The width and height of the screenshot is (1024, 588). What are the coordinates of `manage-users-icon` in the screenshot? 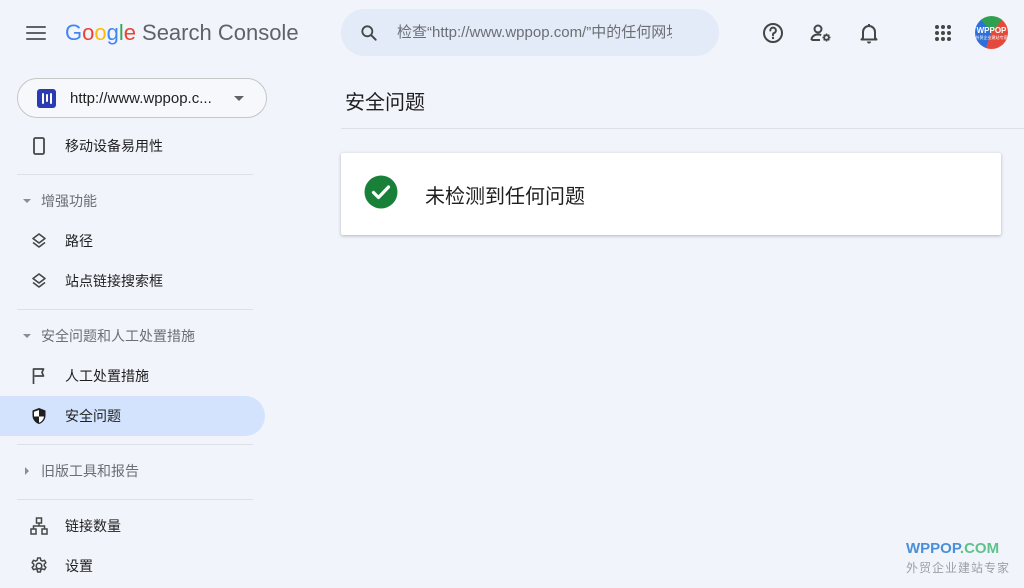 It's located at (821, 33).